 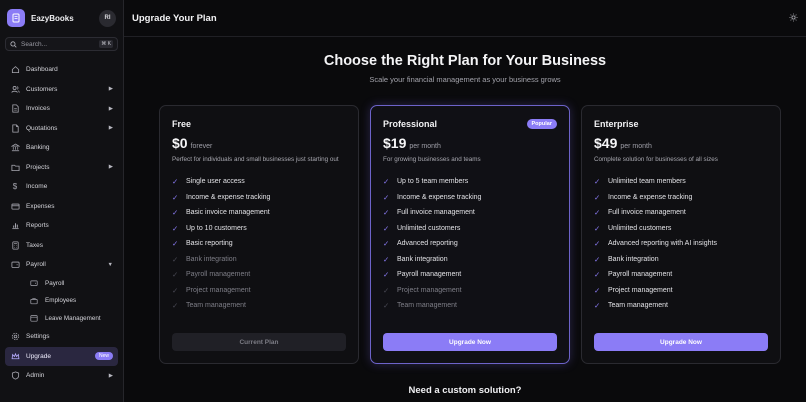 I want to click on sidebar-subitem-employees: Employees, so click(x=61, y=301).